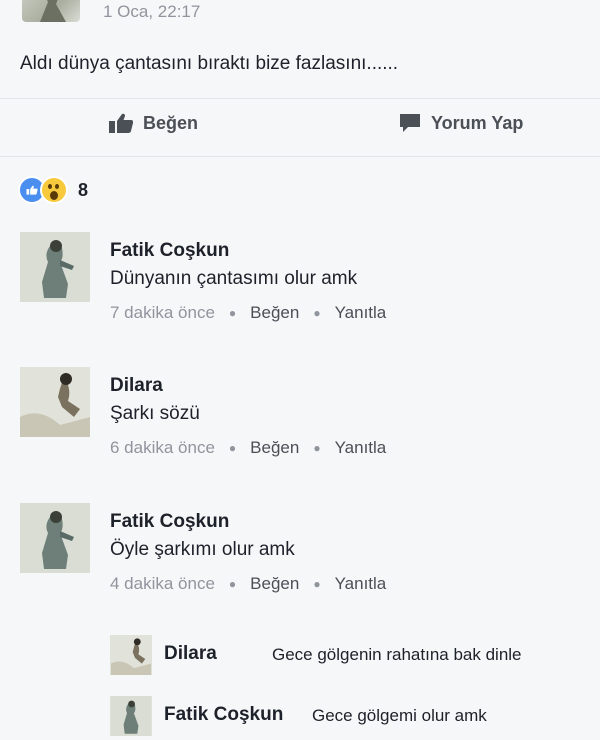  Describe the element at coordinates (248, 386) in the screenshot. I see `commenter-name: Dilara` at that location.